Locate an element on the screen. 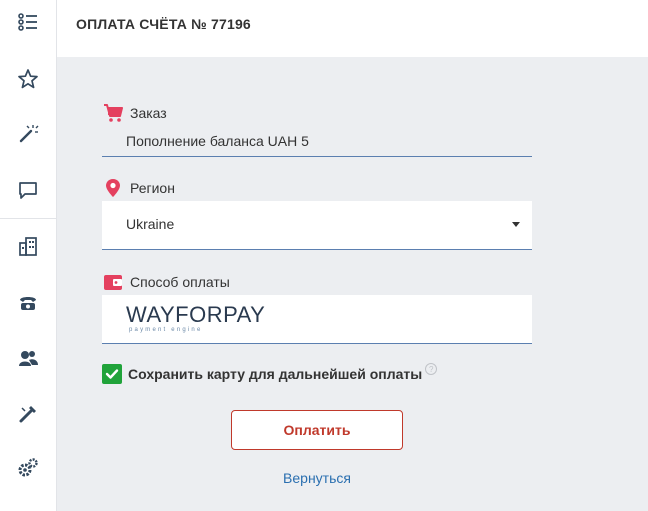 The image size is (648, 511). wayforpay-logo: WAYFORPAY payment engine is located at coordinates (196, 318).